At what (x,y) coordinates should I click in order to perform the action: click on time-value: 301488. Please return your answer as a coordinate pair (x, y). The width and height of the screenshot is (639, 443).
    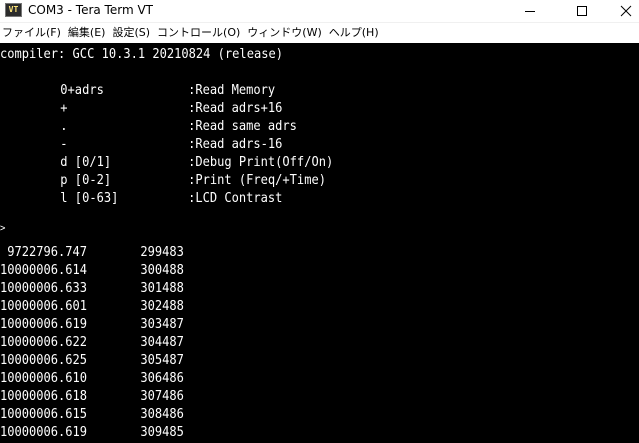
    Looking at the image, I should click on (162, 288).